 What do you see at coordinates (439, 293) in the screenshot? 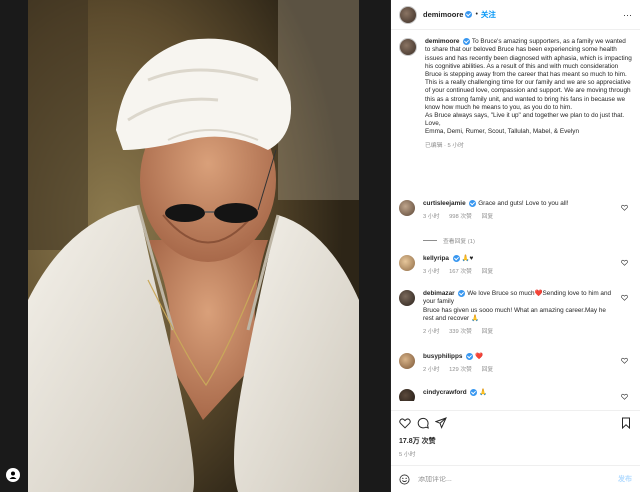
I see `comment-username: debimazar` at bounding box center [439, 293].